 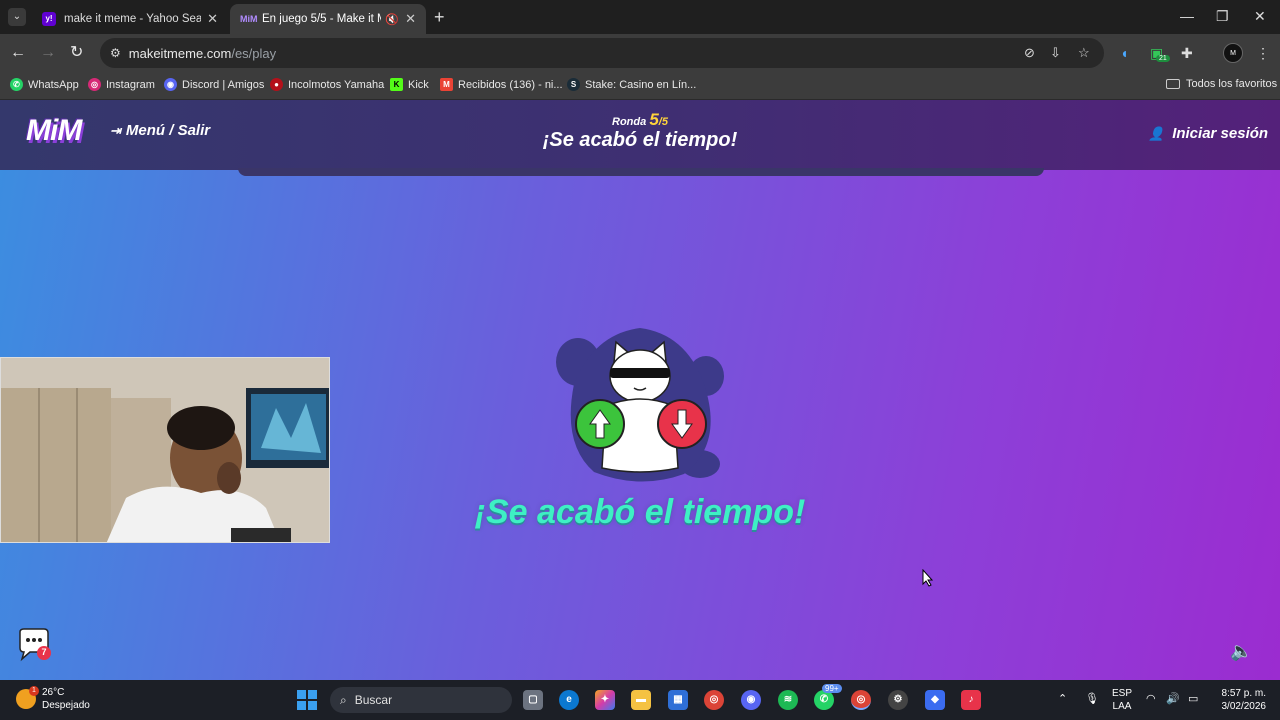 What do you see at coordinates (1187, 53) in the screenshot?
I see `extensions-puzzle-icon: ✚` at bounding box center [1187, 53].